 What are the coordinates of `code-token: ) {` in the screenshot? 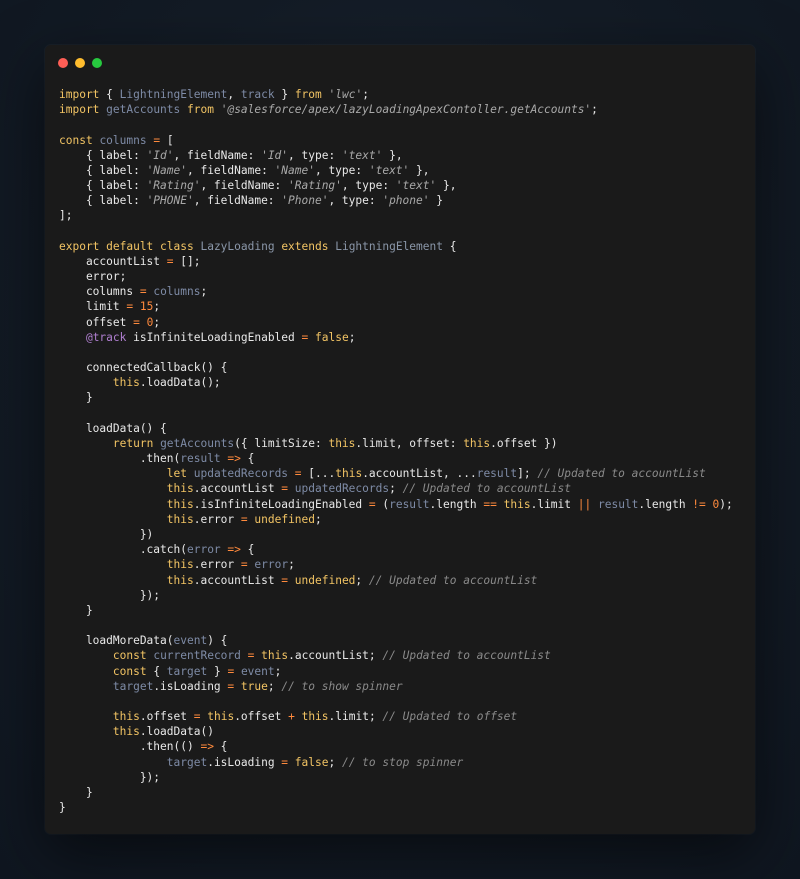 It's located at (217, 641).